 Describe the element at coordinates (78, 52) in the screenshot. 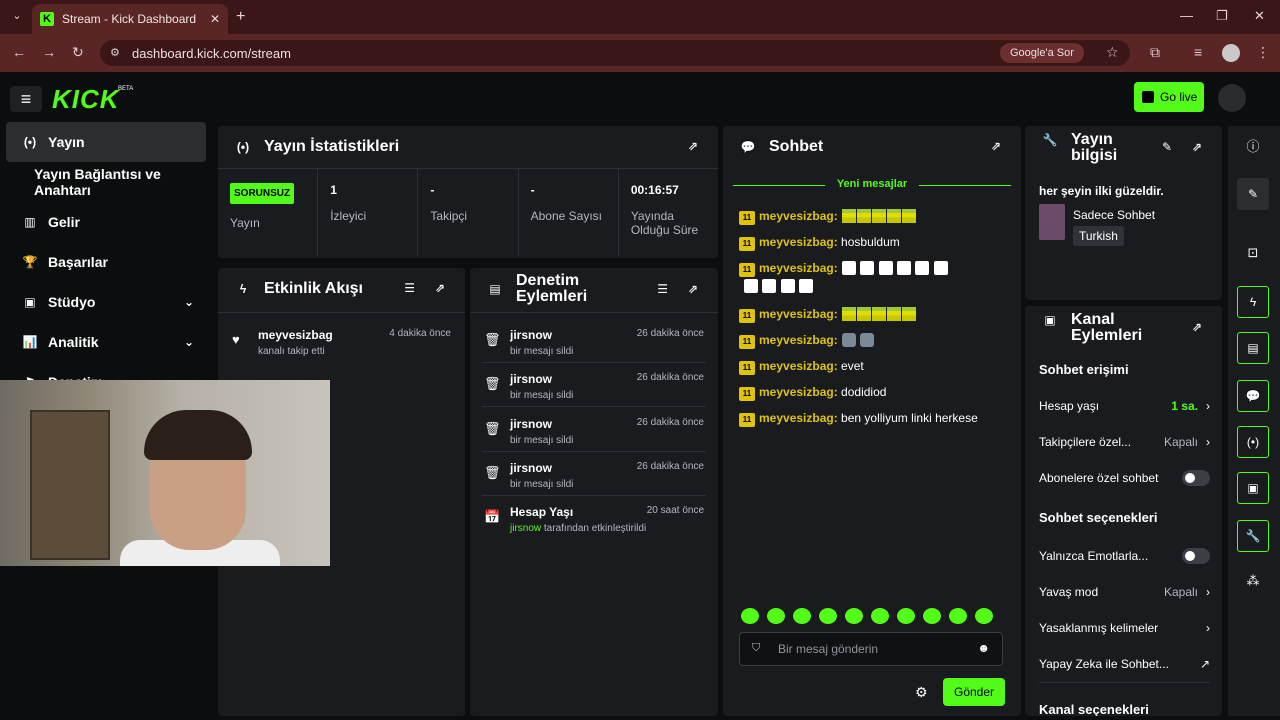

I see `reload-icon: ↻` at that location.